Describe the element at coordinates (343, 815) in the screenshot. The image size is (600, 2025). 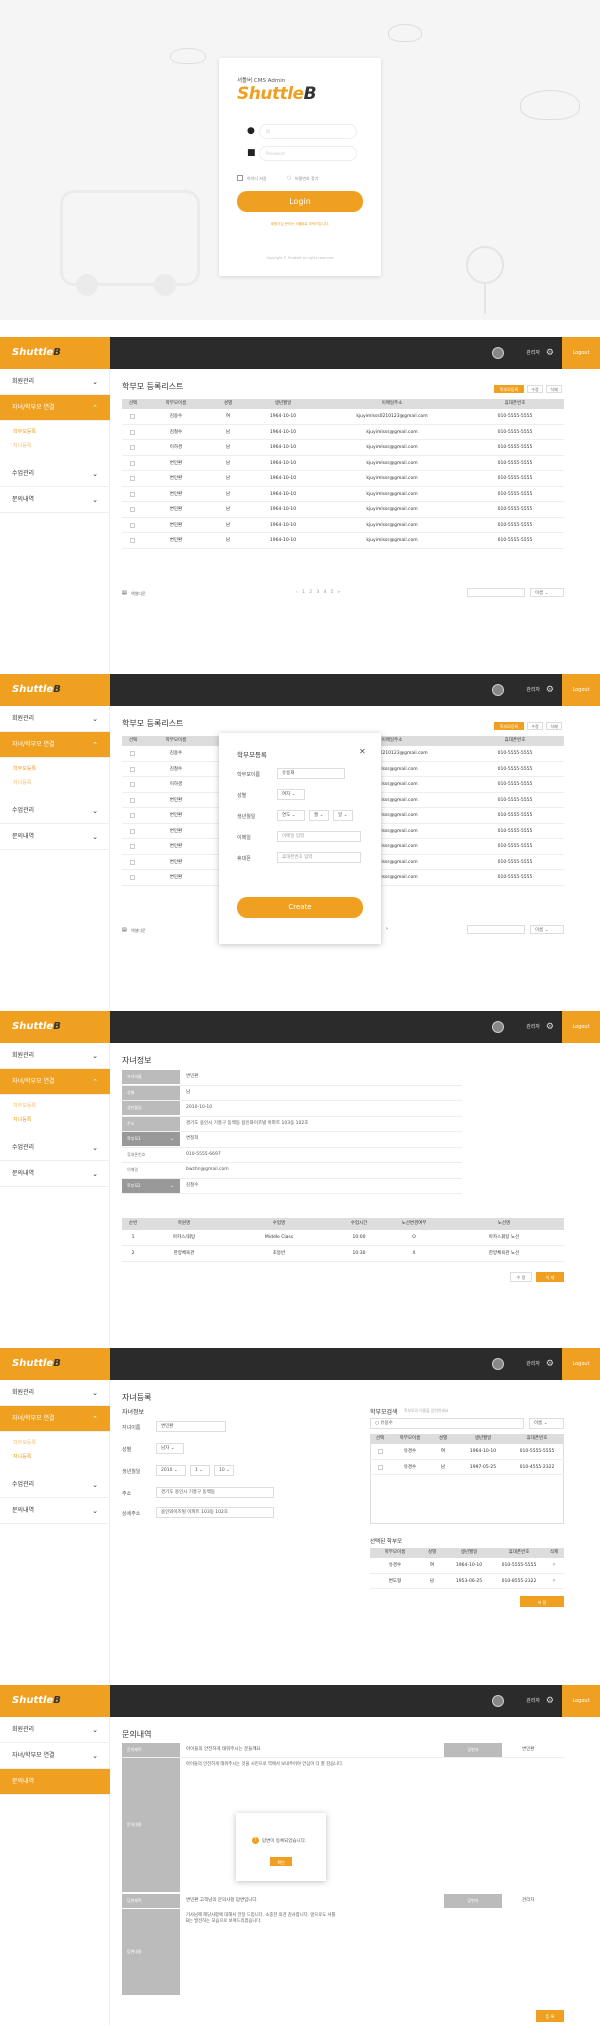
I see `birth-day-select: 일 ⌄` at that location.